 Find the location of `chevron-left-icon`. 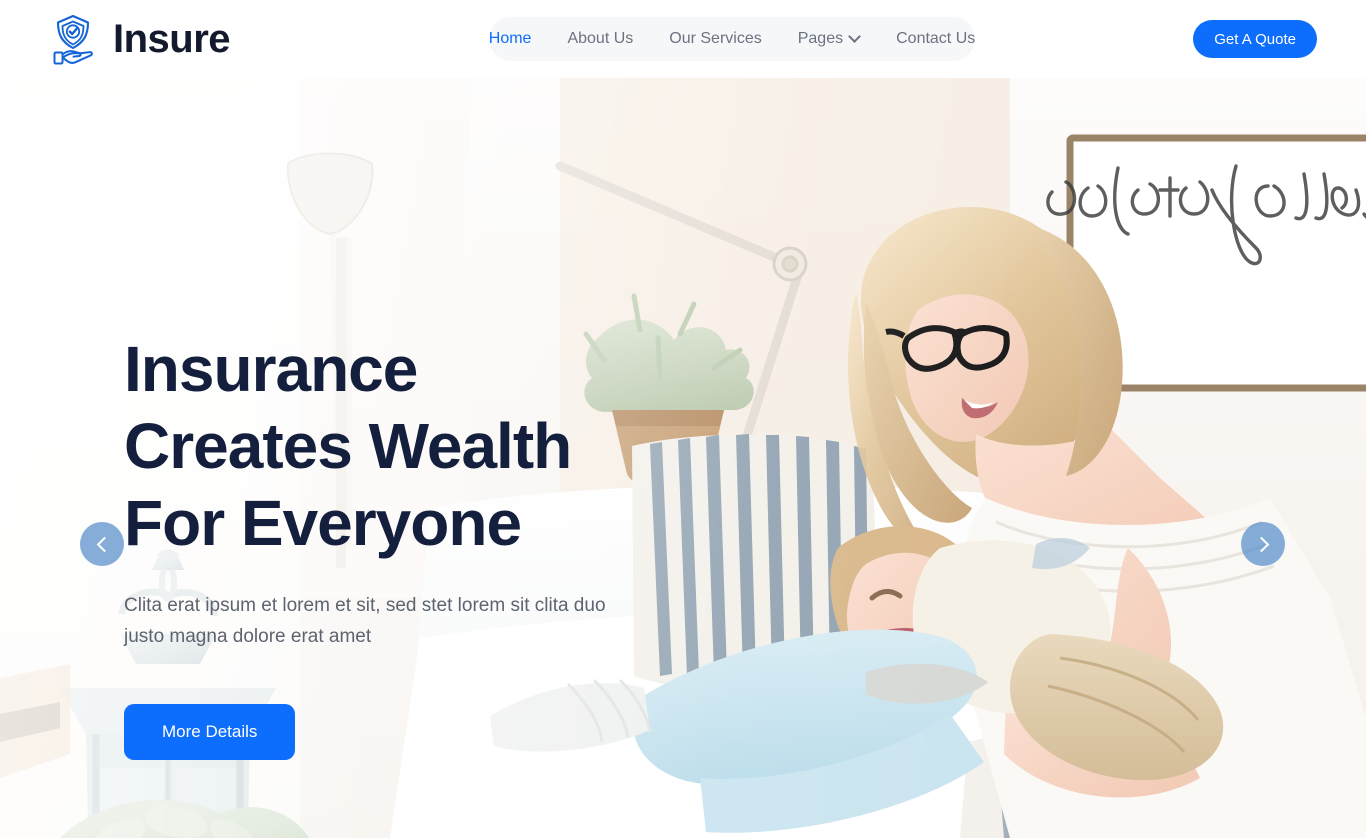

chevron-left-icon is located at coordinates (104, 544).